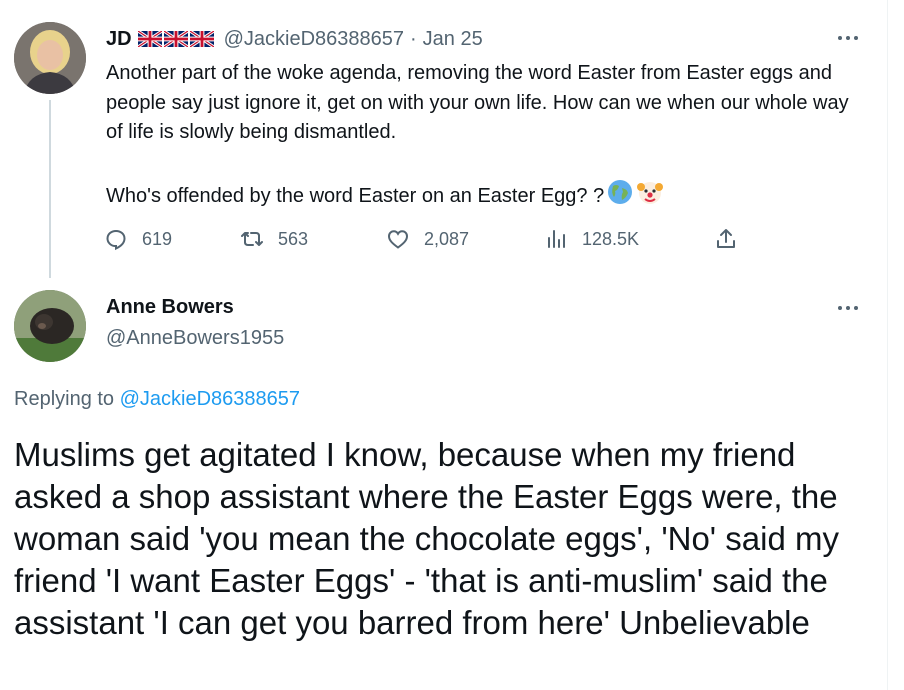 The width and height of the screenshot is (904, 690). I want to click on reply-count: 619, so click(157, 238).